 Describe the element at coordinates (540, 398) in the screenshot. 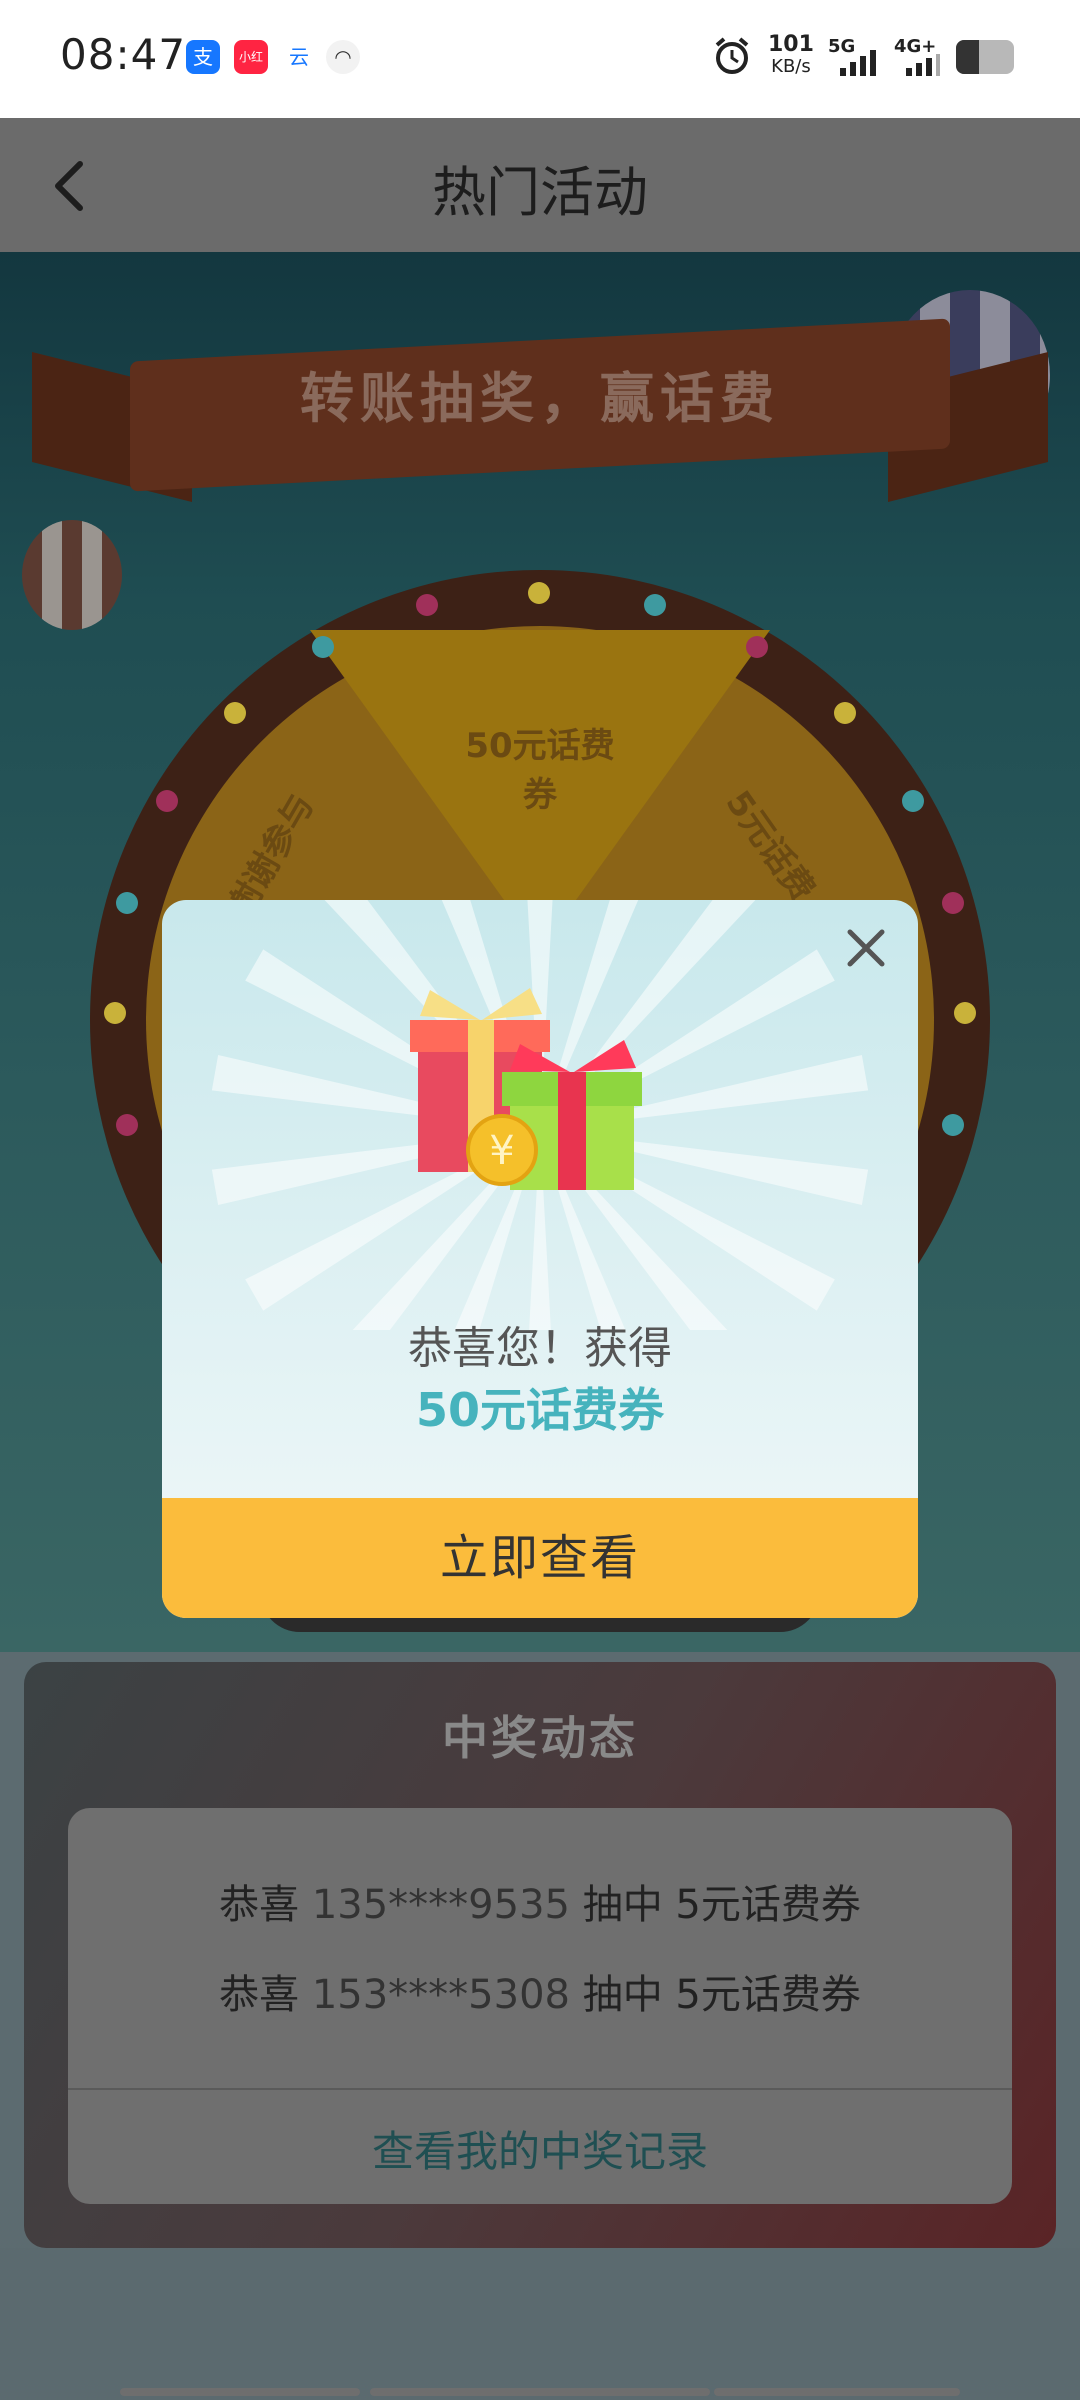

I see `banner-title: 转账抽奖，赢话费` at that location.